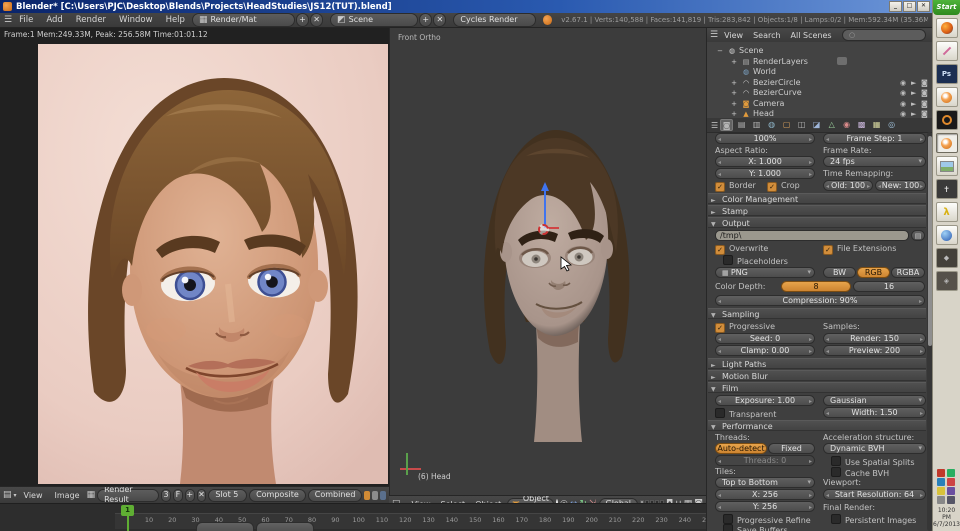  I want to click on panel-performance: Performance, so click(817, 426).